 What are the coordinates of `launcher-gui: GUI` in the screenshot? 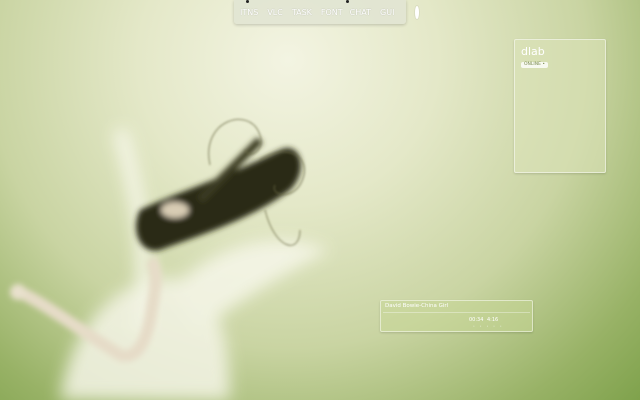 It's located at (387, 12).